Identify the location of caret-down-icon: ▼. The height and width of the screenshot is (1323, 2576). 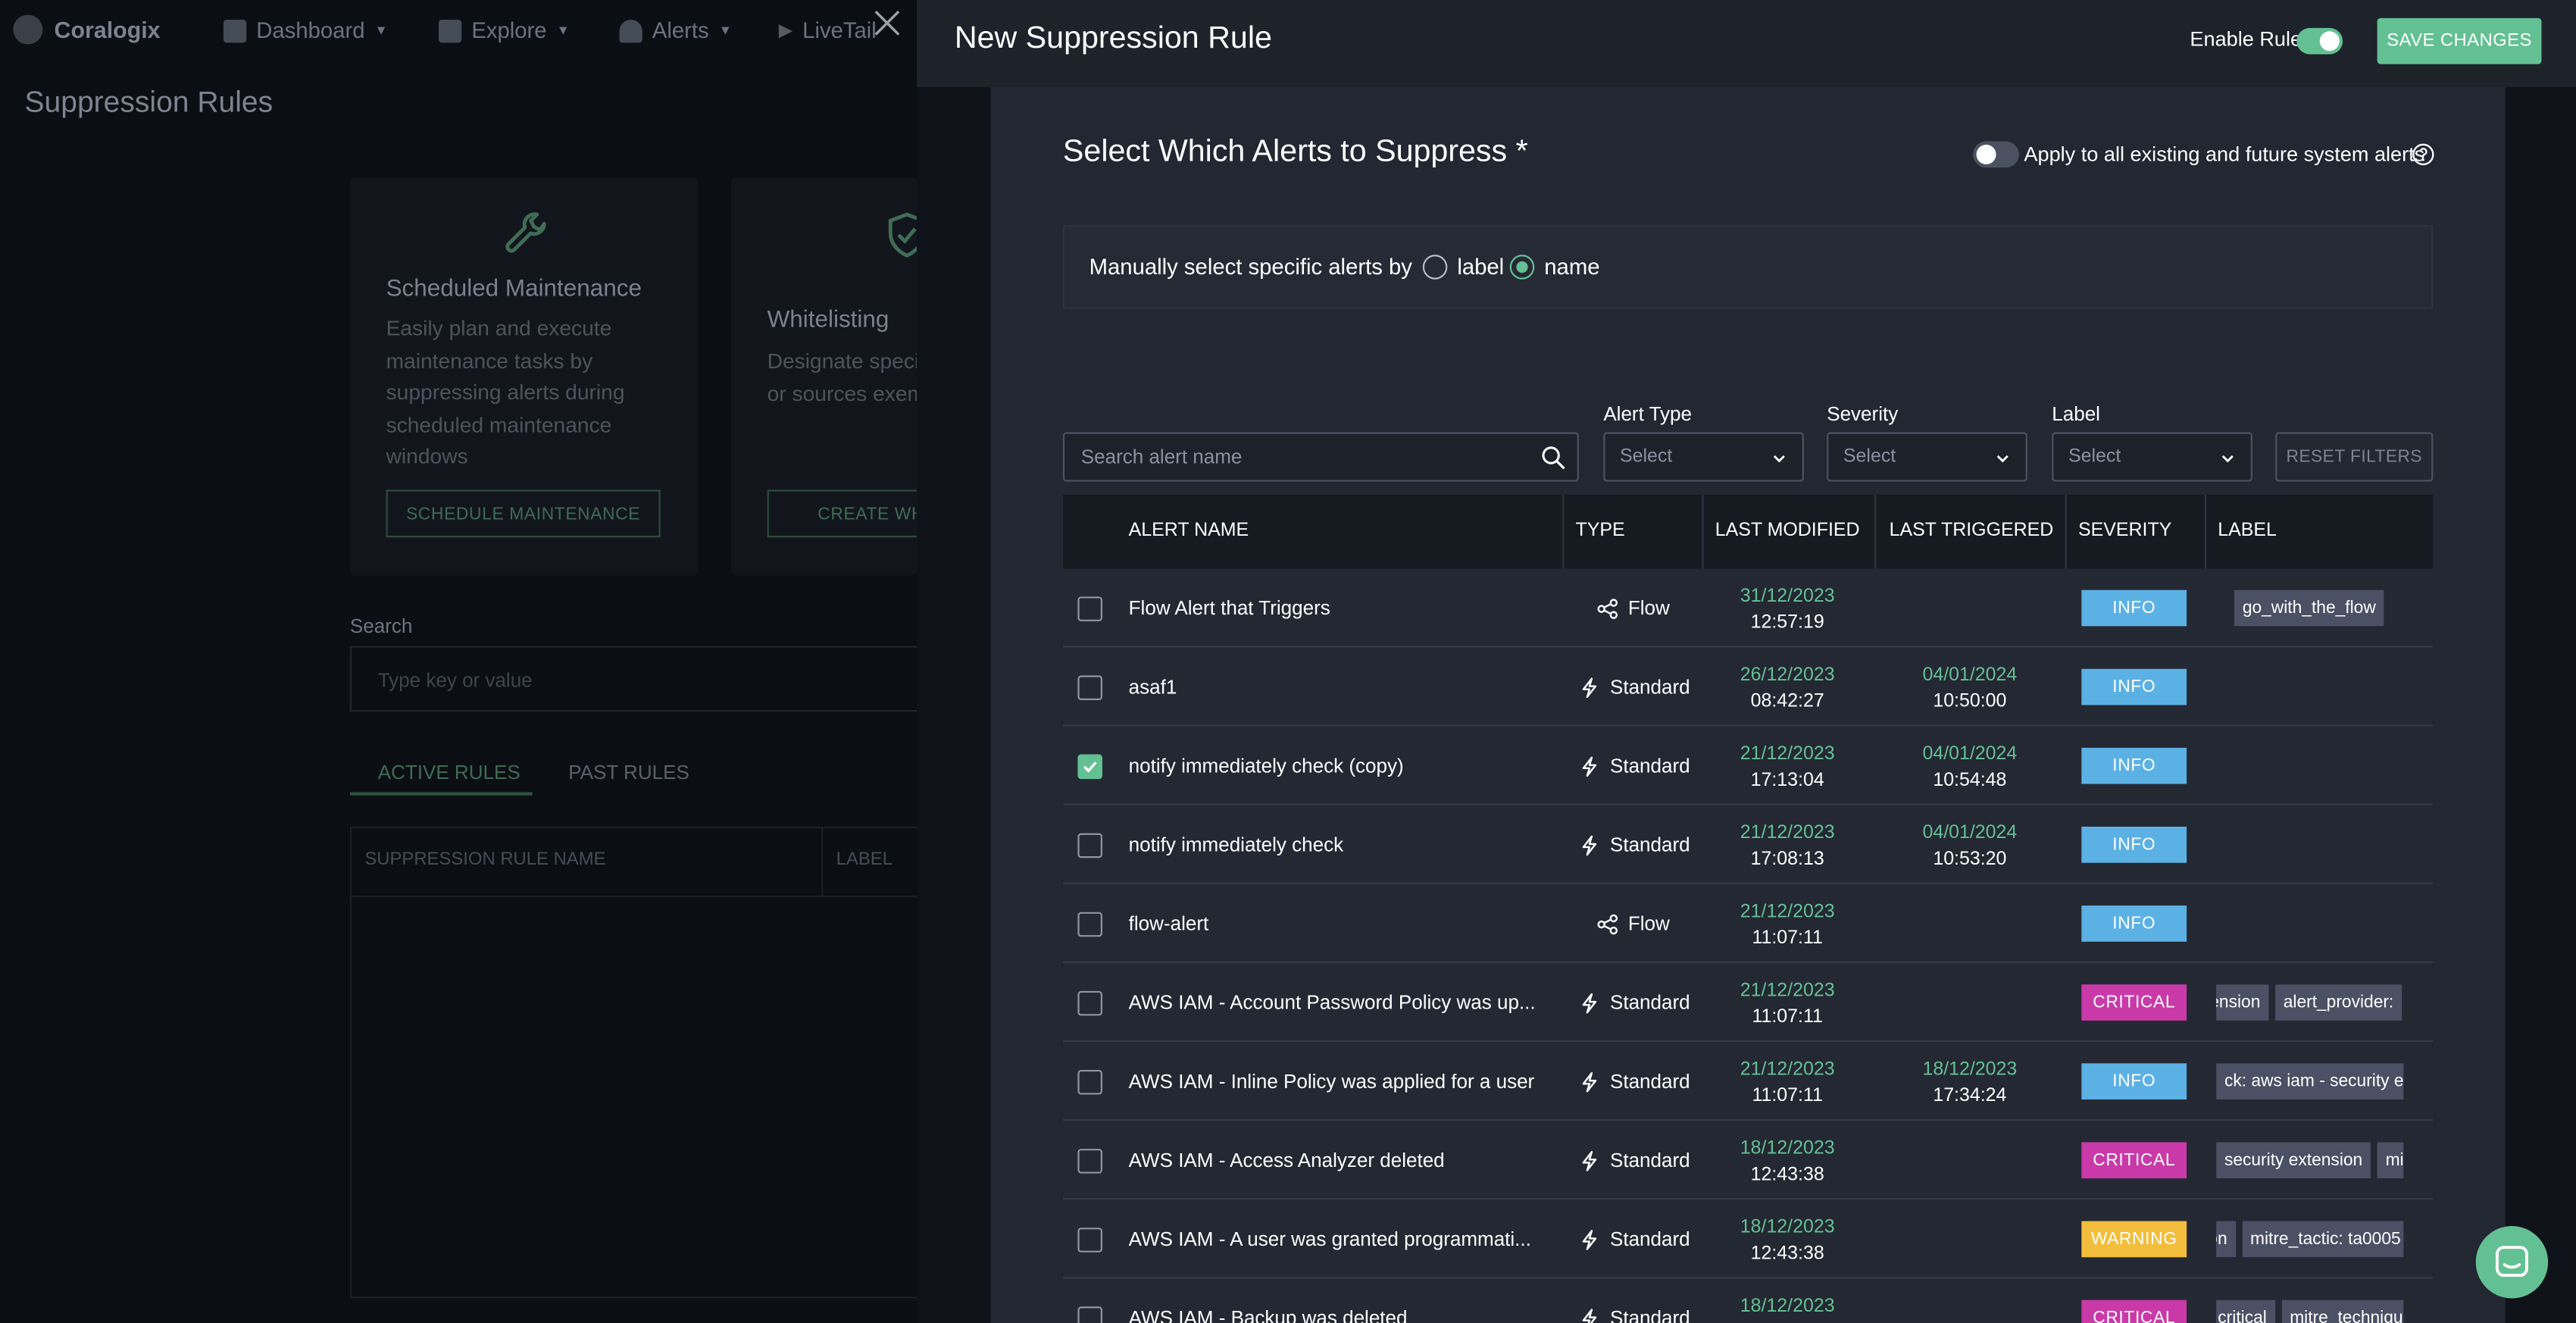
(381, 30).